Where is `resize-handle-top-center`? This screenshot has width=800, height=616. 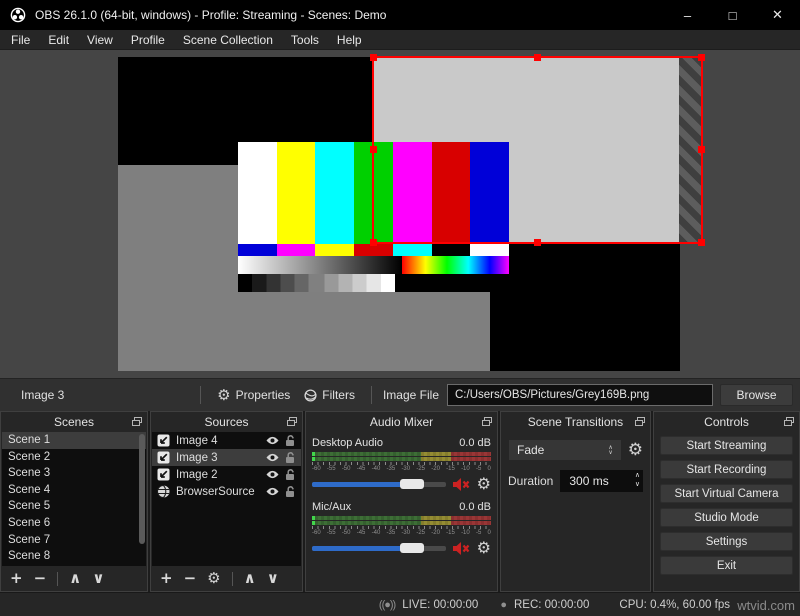
resize-handle-top-center is located at coordinates (537, 57).